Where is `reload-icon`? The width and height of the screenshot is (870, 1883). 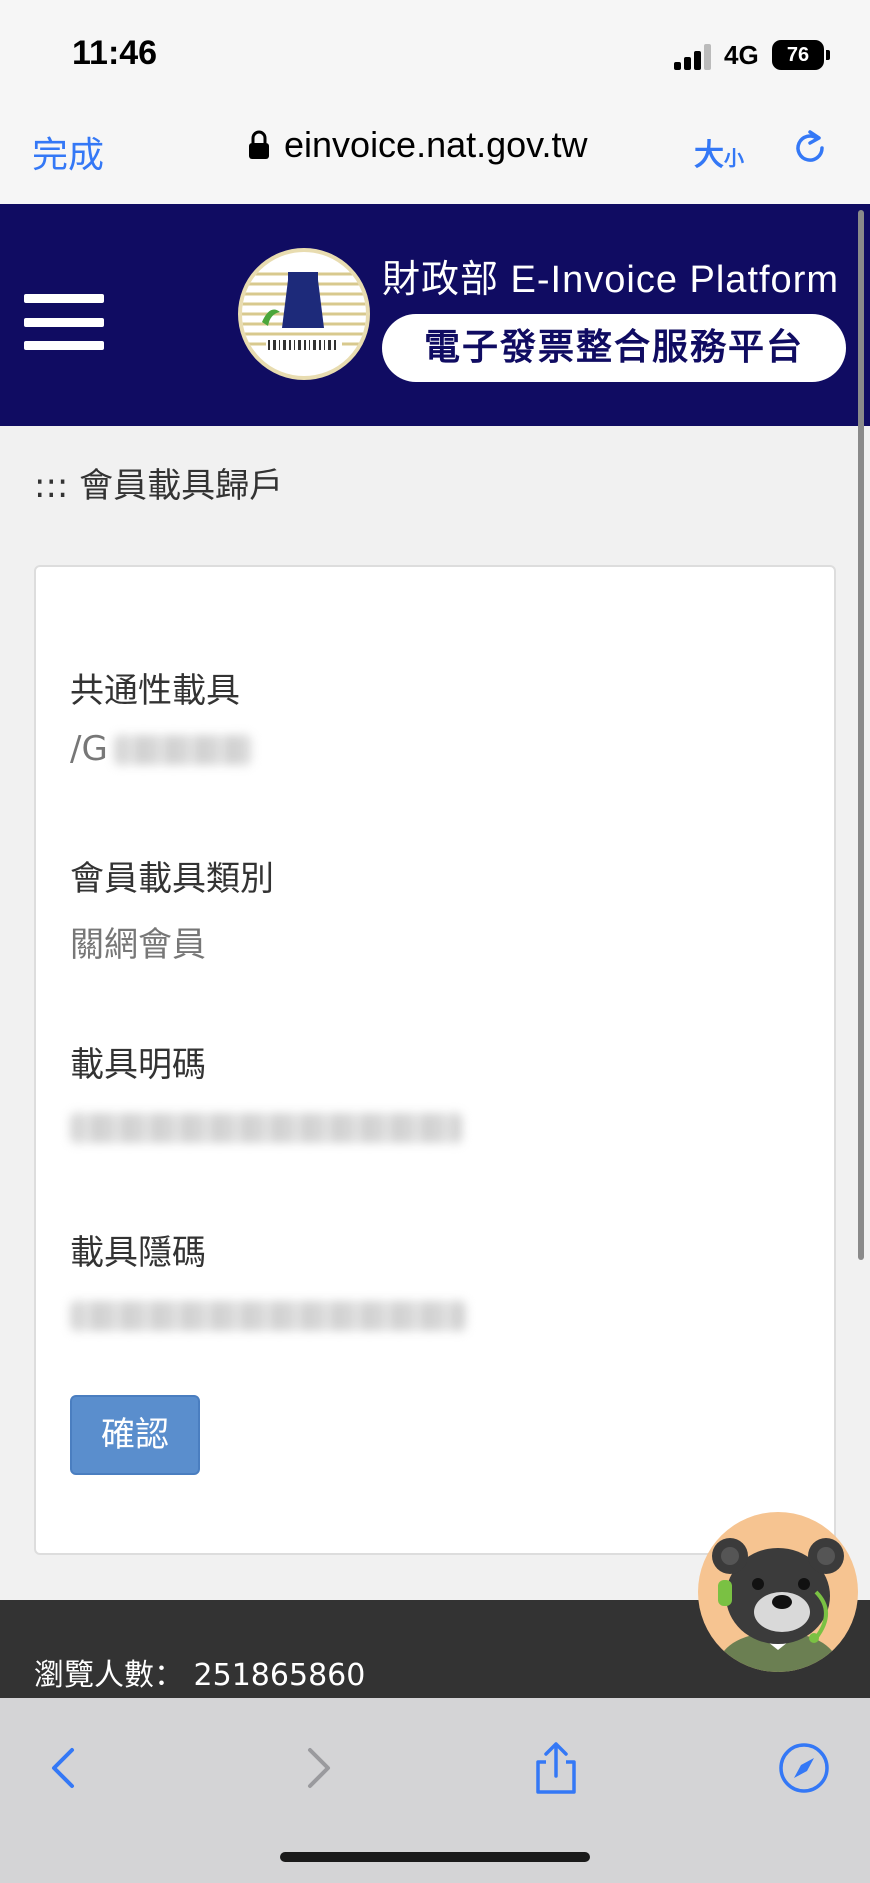 reload-icon is located at coordinates (810, 148).